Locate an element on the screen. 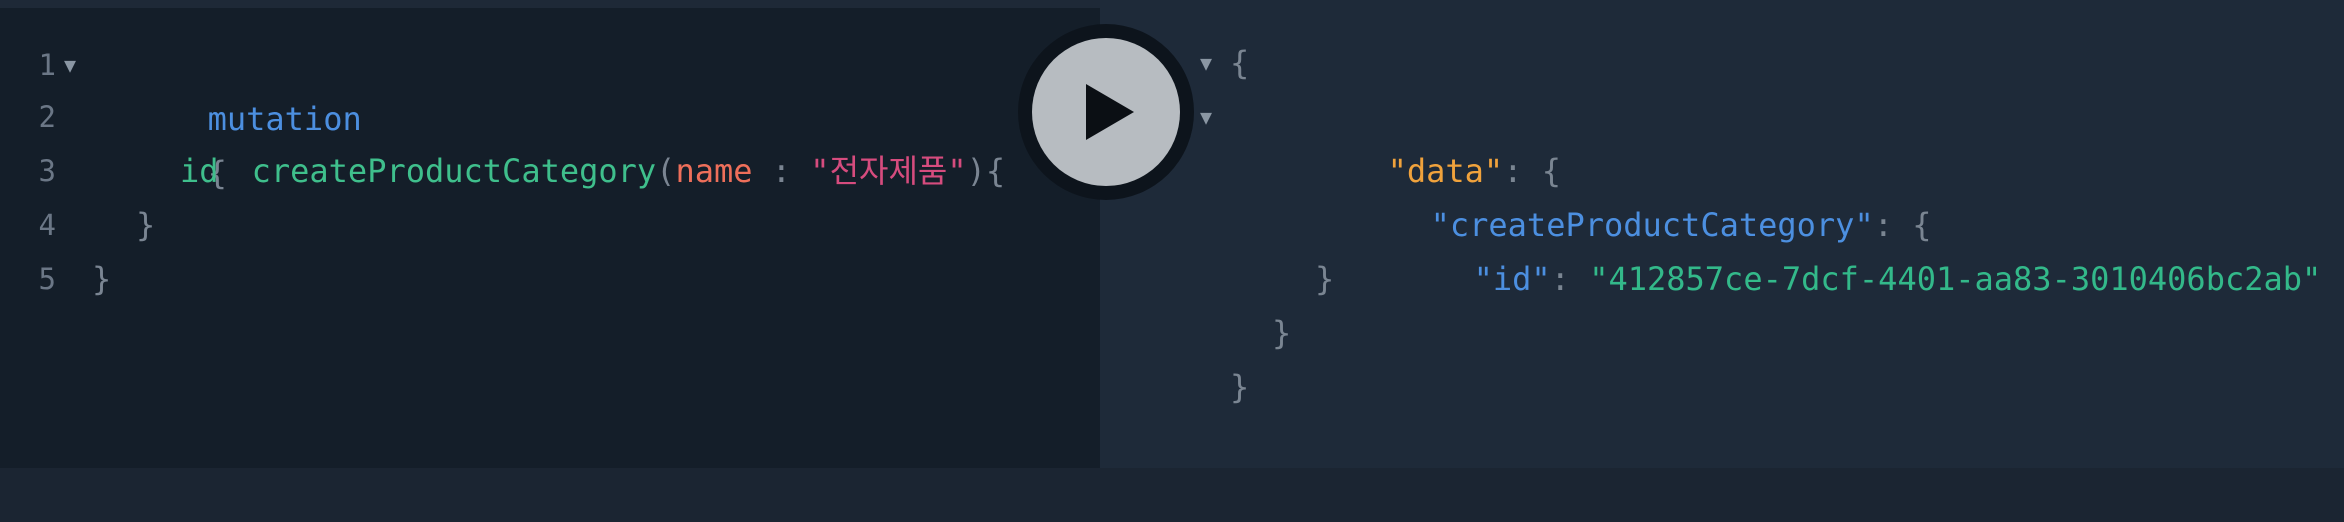  editor-line: 1 ▼ mutation { is located at coordinates (500, 115).